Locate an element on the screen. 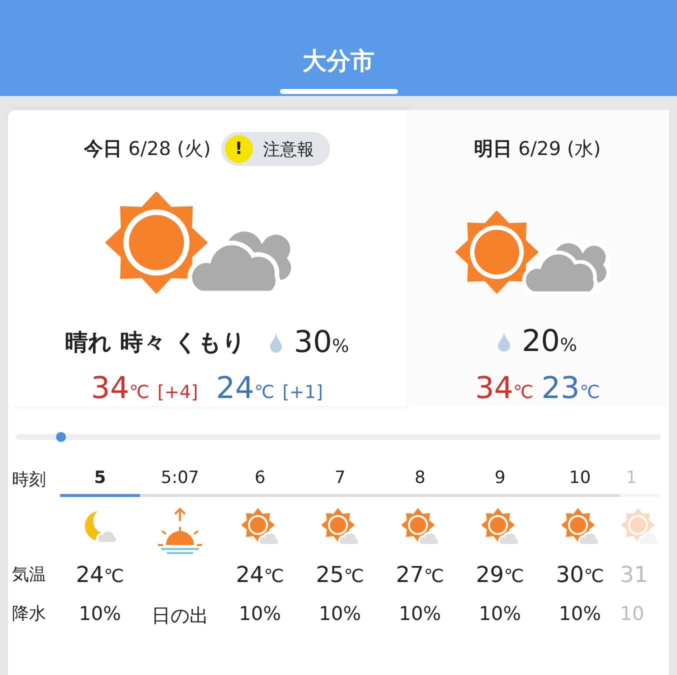 This screenshot has height=675, width=677. low-difference: [+1] is located at coordinates (302, 392).